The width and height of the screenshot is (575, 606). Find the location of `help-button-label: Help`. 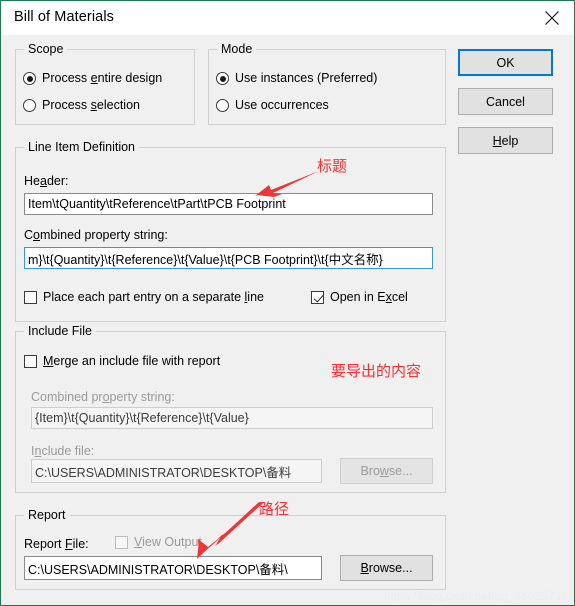

help-button-label: Help is located at coordinates (505, 140).